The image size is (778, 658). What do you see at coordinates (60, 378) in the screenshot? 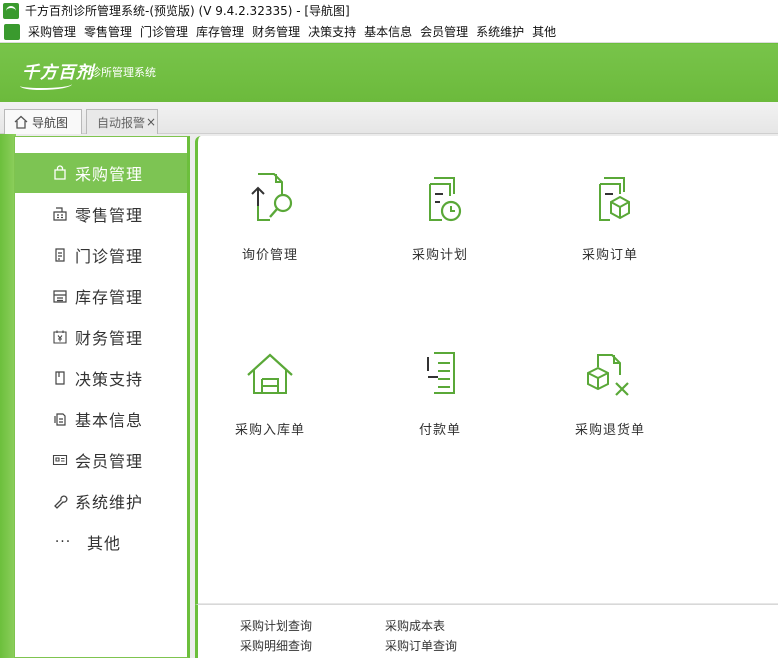
I see `bookmark-icon` at bounding box center [60, 378].